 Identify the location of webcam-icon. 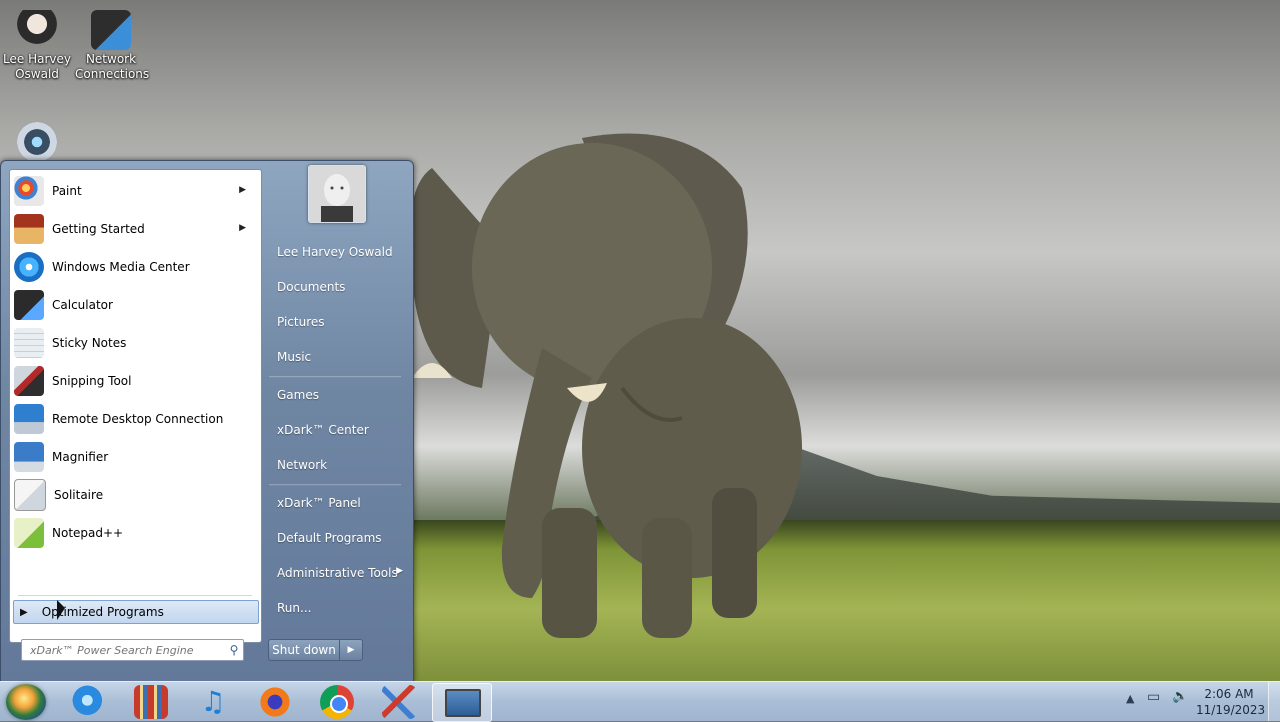
(37, 142).